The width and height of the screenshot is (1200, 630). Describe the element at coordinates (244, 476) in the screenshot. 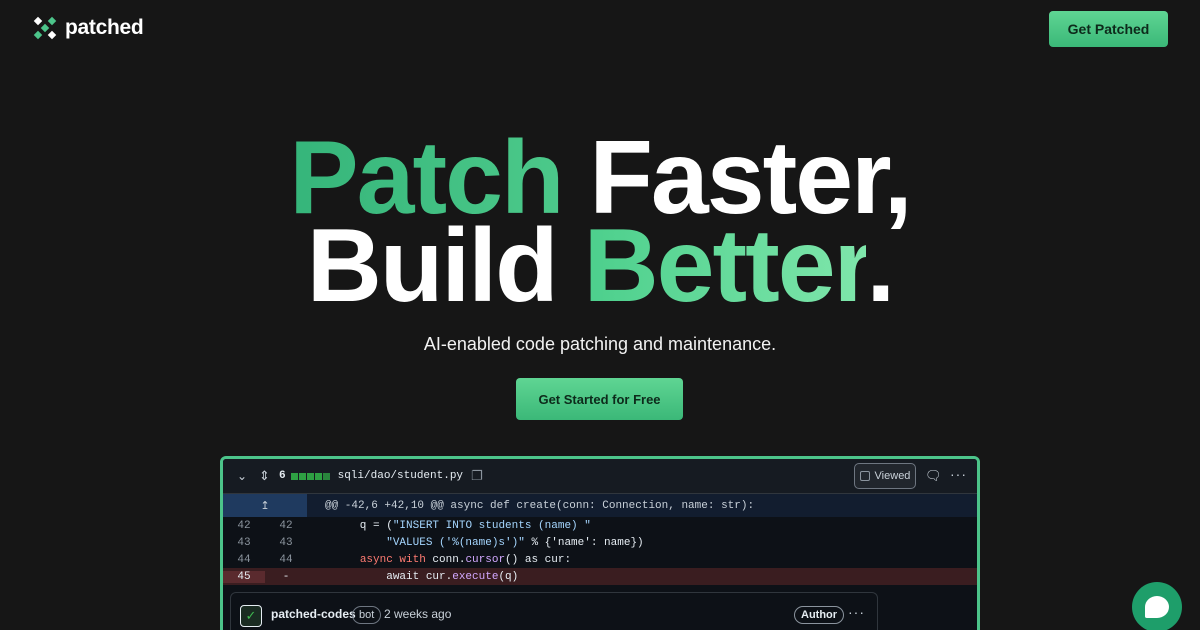

I see `chevron-down-icon: ⌄` at that location.